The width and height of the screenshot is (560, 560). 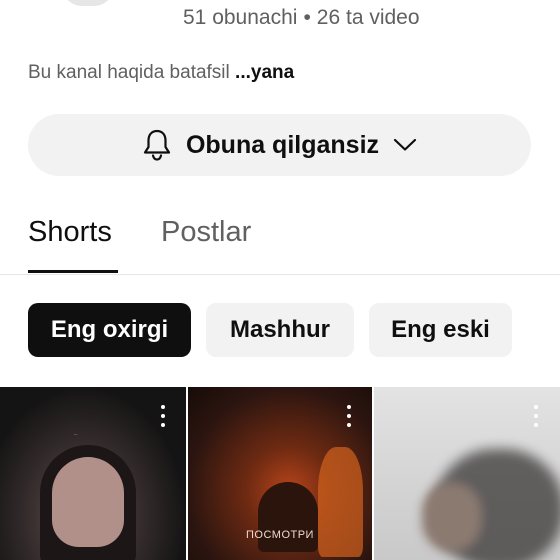 What do you see at coordinates (280, 535) in the screenshot?
I see `thumbnail-caption: ПОСМОТРИ` at bounding box center [280, 535].